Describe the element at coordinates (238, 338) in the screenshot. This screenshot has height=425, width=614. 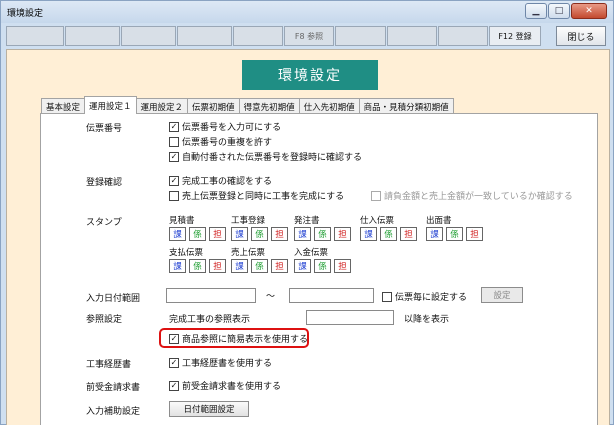
I see `simple-product-reference-checkbox: ✓ 商品参照に簡易表示を使用する` at that location.